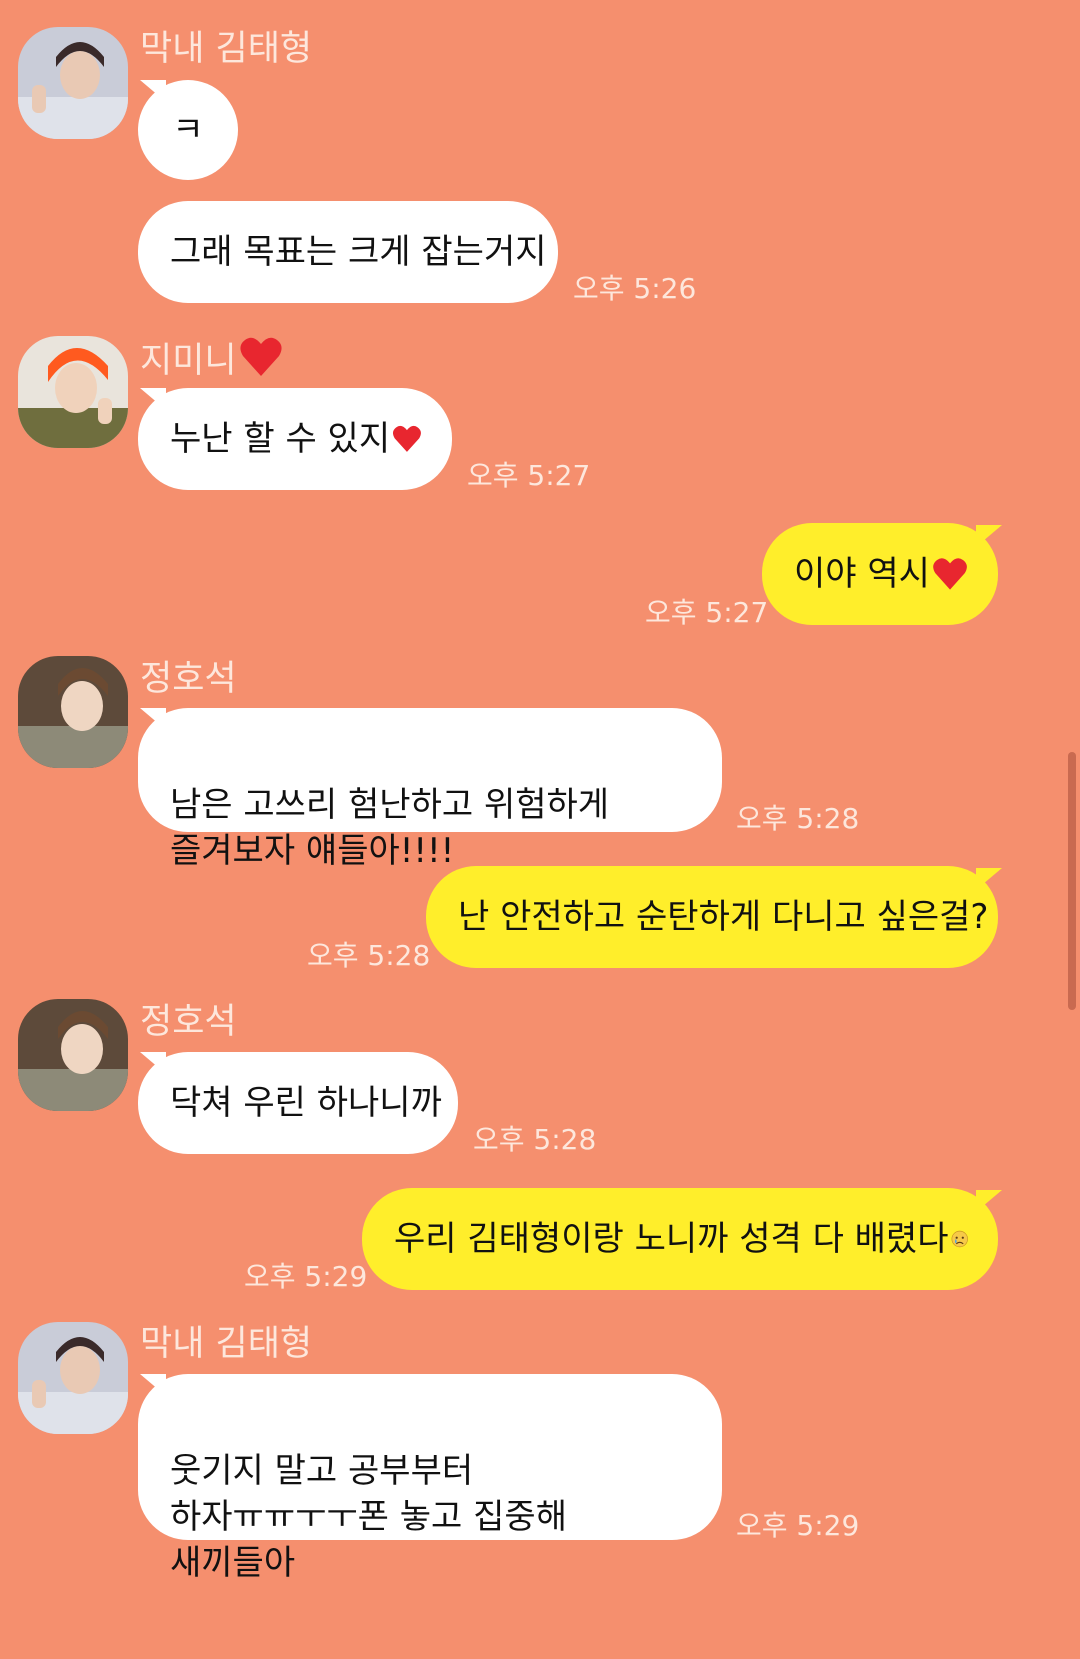 This screenshot has height=1659, width=1080. What do you see at coordinates (723, 917) in the screenshot?
I see `message-text: 난 안전하고 순탄하게 다니고 싶은걸?` at bounding box center [723, 917].